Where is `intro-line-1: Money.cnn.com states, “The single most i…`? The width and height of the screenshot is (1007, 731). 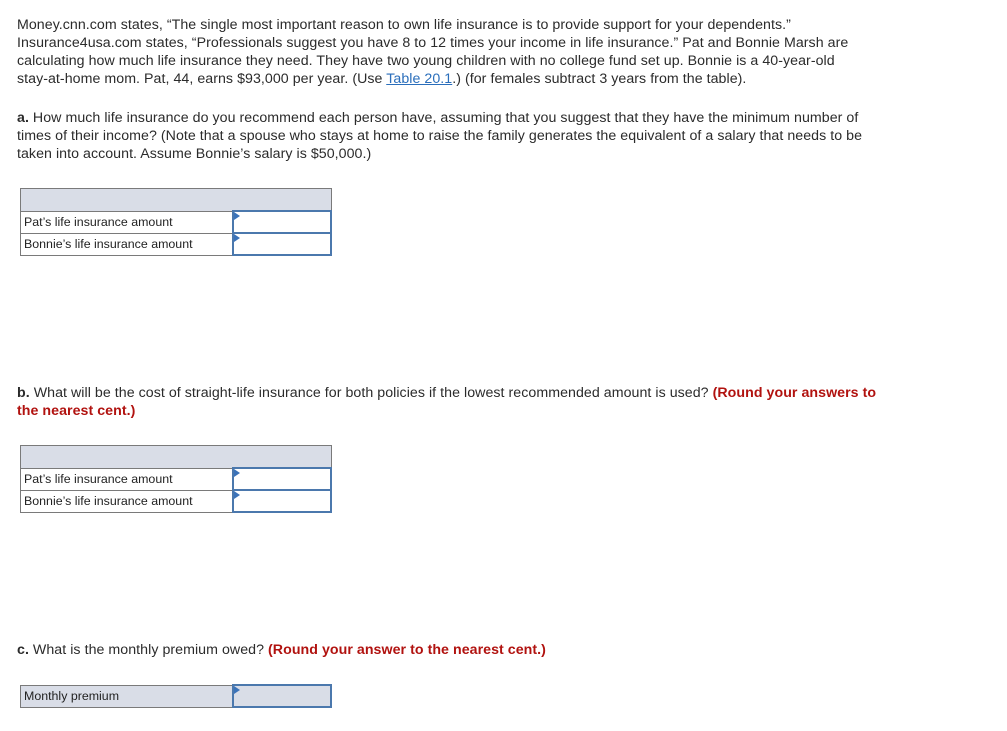
intro-line-1: Money.cnn.com states, “The single most i… is located at coordinates (404, 25).